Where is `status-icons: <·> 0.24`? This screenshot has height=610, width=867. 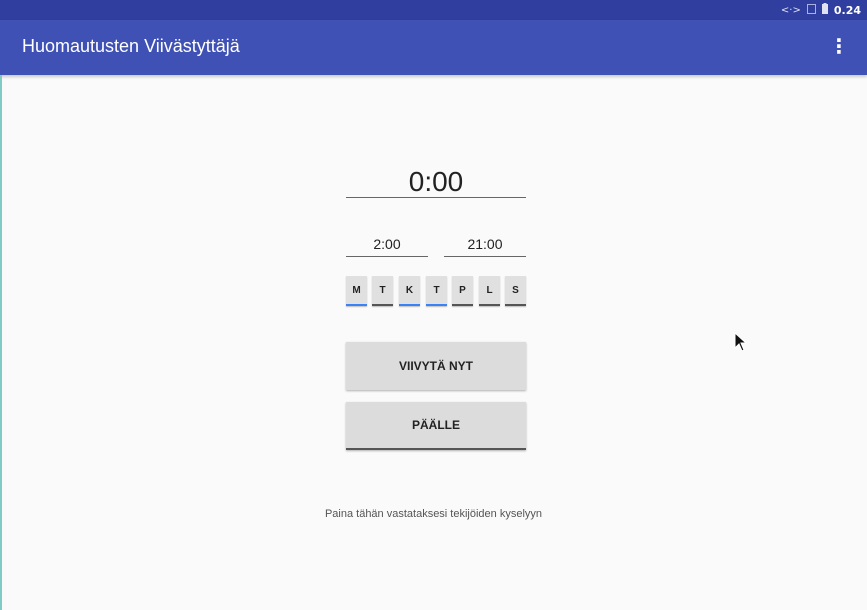
status-icons: <·> 0.24 is located at coordinates (821, 10).